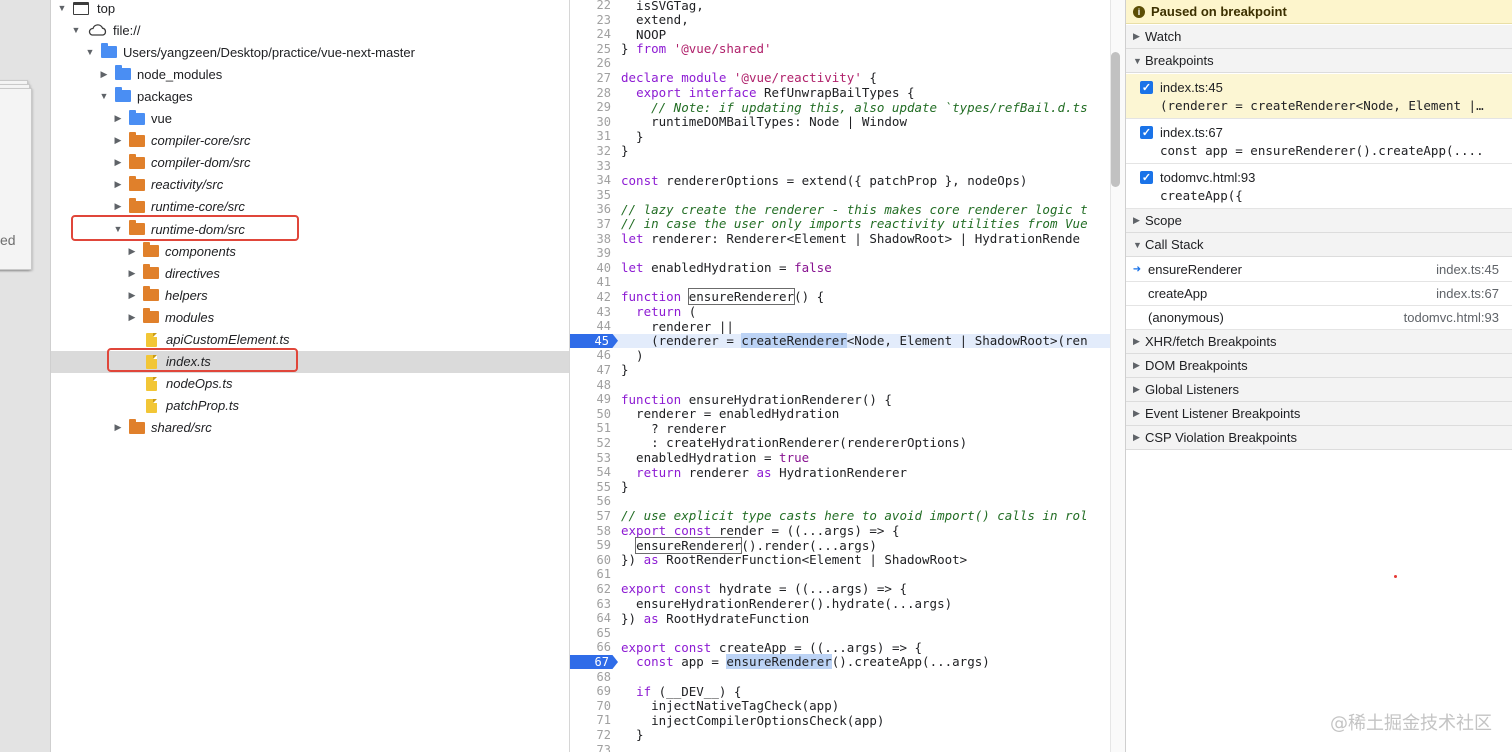 Image resolution: width=1512 pixels, height=752 pixels. What do you see at coordinates (1115, 119) in the screenshot?
I see `editor-scrollbar-thumb` at bounding box center [1115, 119].